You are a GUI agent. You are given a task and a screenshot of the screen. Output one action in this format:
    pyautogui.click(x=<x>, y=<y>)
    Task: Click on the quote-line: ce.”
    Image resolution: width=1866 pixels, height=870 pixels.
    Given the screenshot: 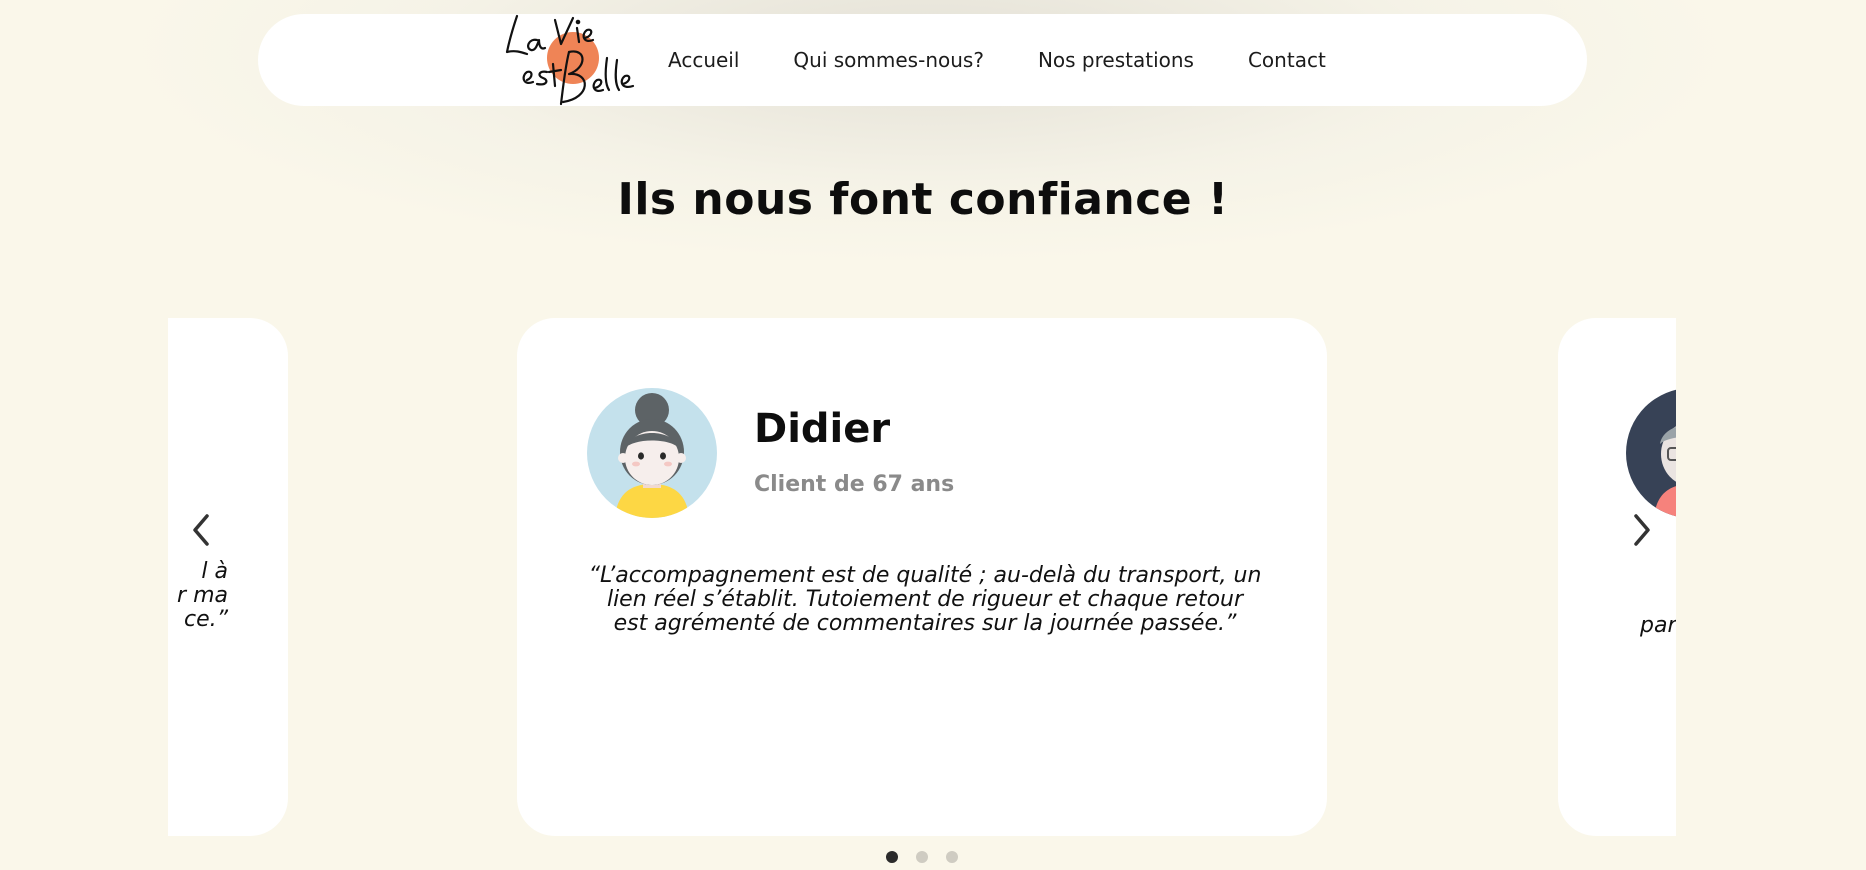 What is the action you would take?
    pyautogui.click(x=205, y=619)
    